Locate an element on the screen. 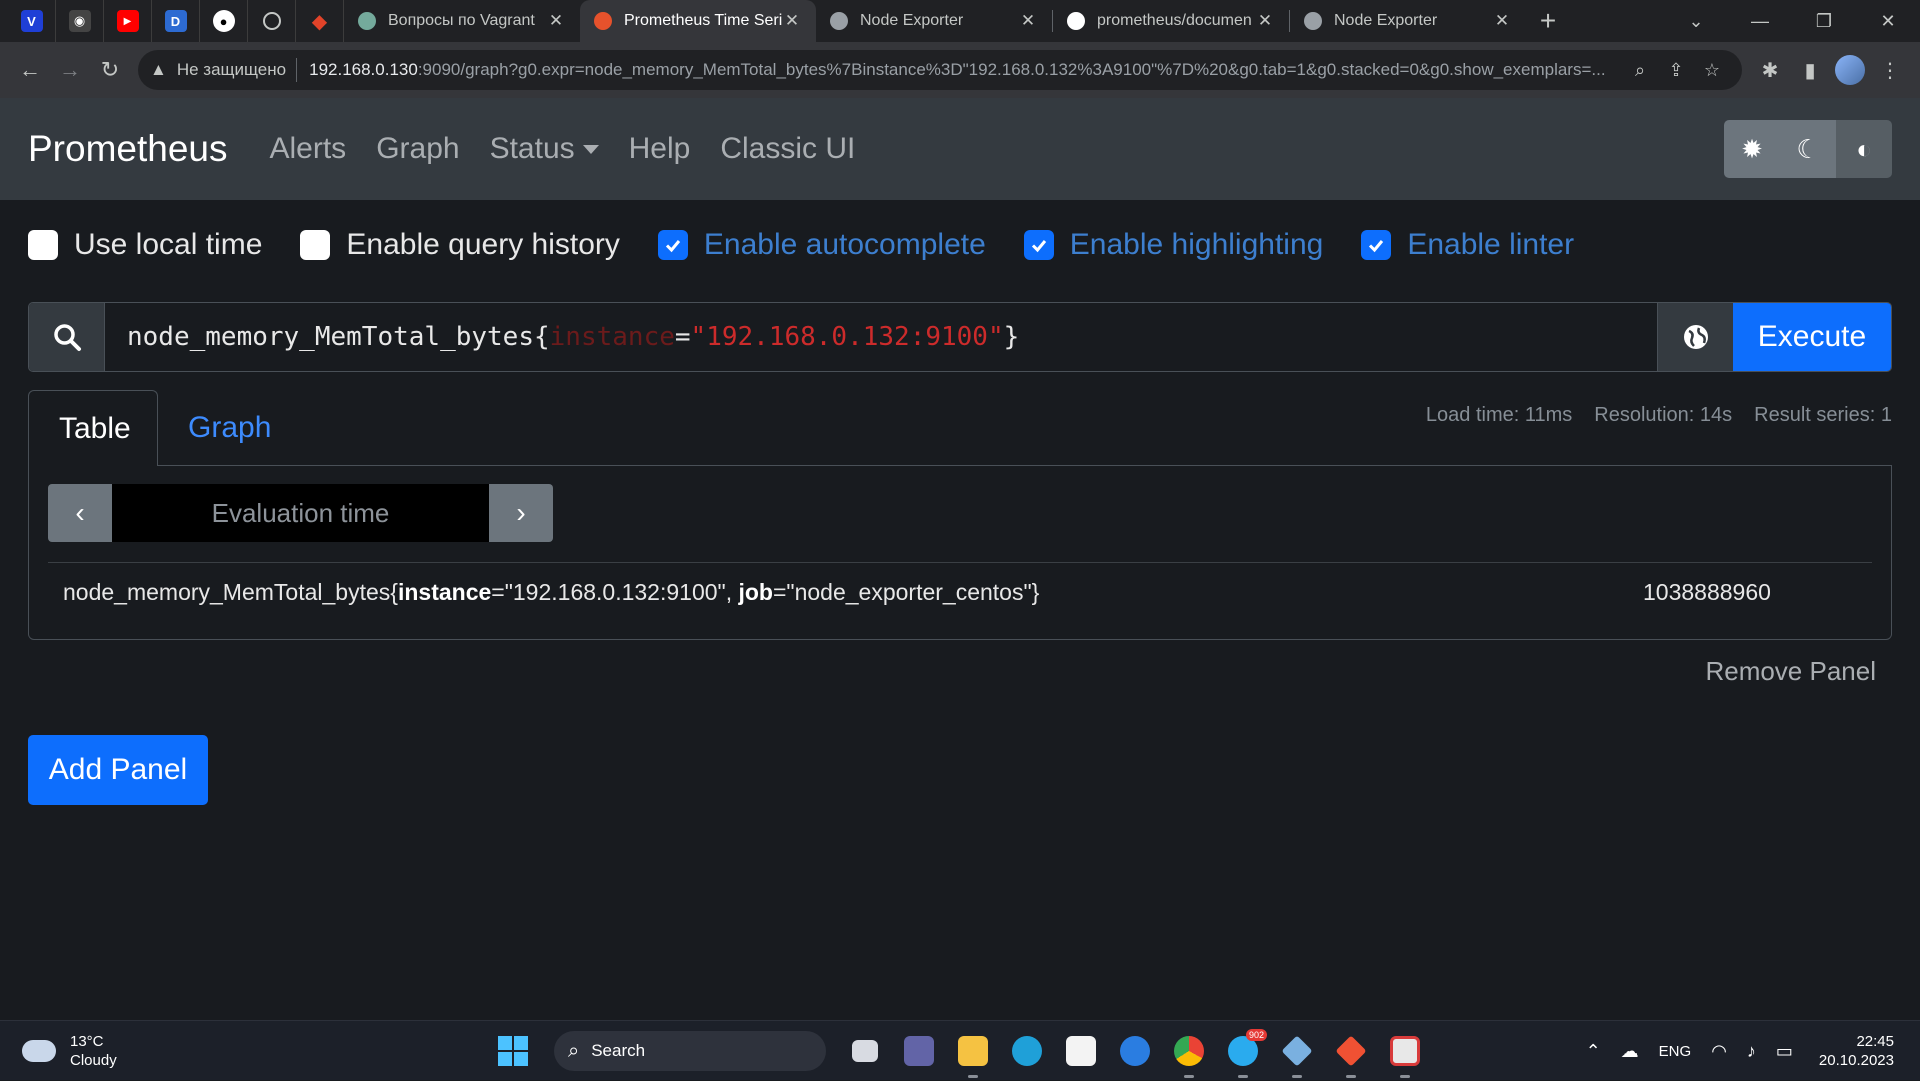 This screenshot has height=1081, width=1920. profile-avatar is located at coordinates (1850, 70).